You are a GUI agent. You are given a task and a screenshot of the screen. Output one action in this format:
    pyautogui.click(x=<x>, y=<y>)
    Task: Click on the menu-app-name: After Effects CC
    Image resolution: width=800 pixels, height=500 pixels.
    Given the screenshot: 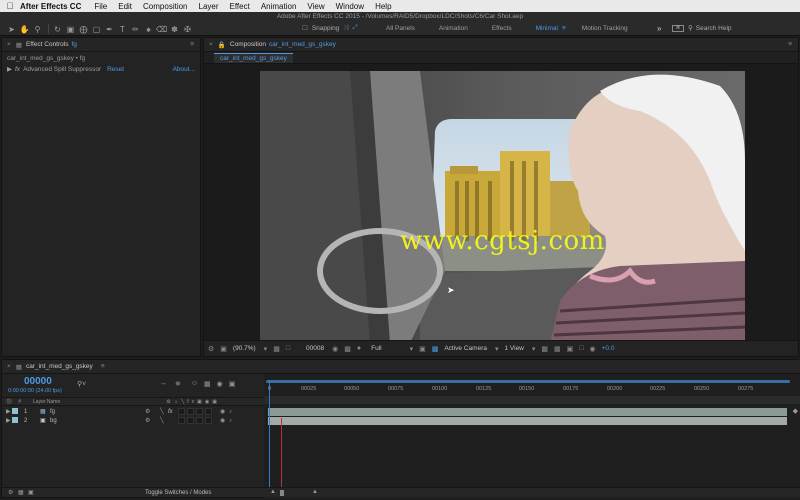 What is the action you would take?
    pyautogui.click(x=50, y=6)
    